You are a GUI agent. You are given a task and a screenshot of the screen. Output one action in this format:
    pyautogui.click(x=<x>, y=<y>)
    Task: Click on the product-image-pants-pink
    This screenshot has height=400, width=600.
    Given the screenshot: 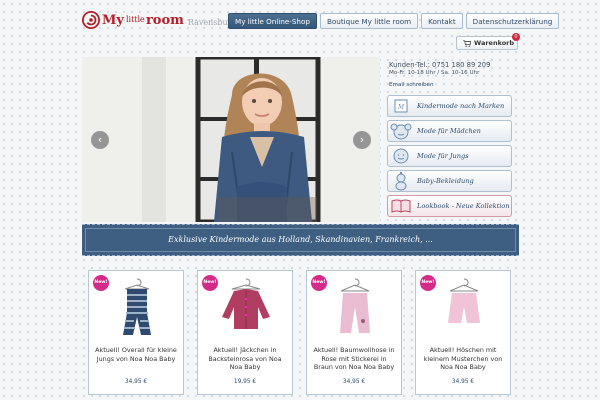 What is the action you would take?
    pyautogui.click(x=464, y=300)
    